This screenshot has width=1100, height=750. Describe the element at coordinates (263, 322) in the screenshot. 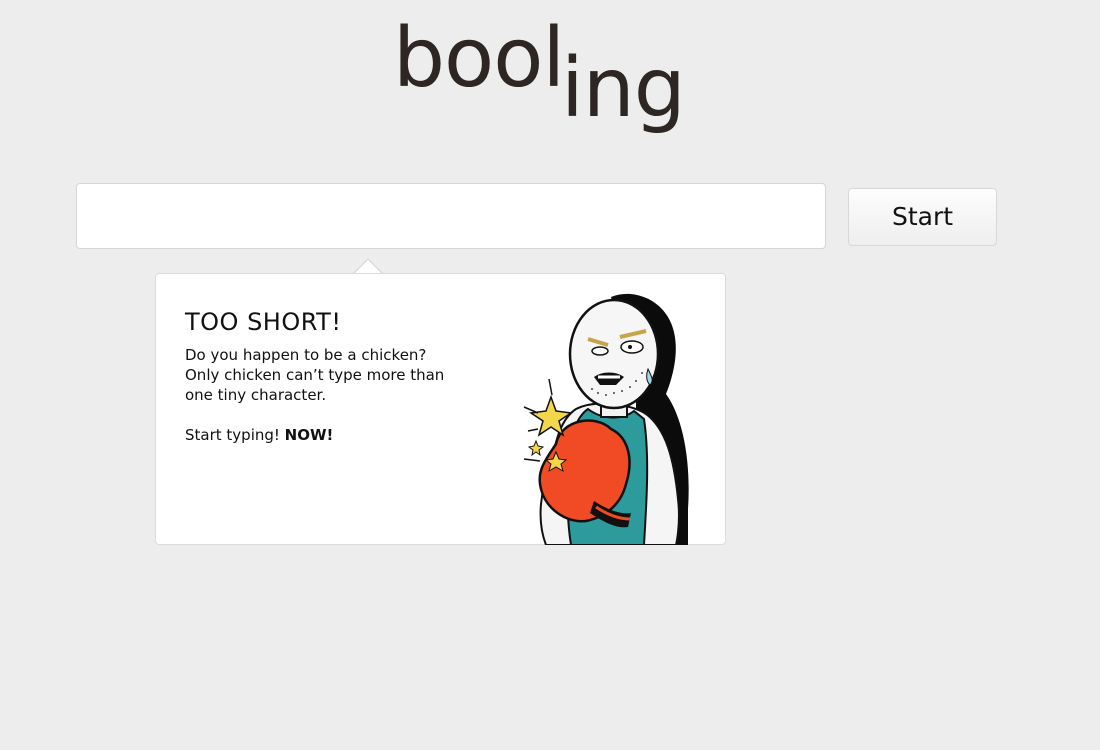

I see `tooltip-title: TOO SHORT!` at that location.